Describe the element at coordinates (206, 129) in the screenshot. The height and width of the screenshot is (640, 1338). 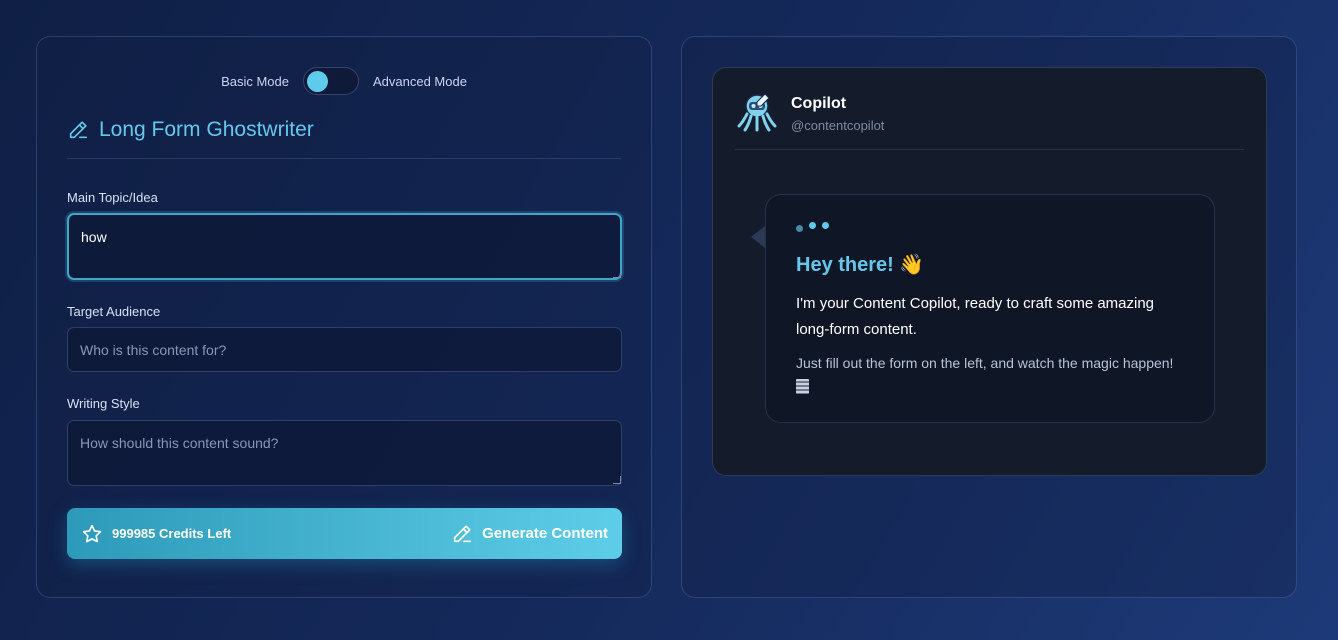
I see `page-title: Long Form Ghostwriter` at that location.